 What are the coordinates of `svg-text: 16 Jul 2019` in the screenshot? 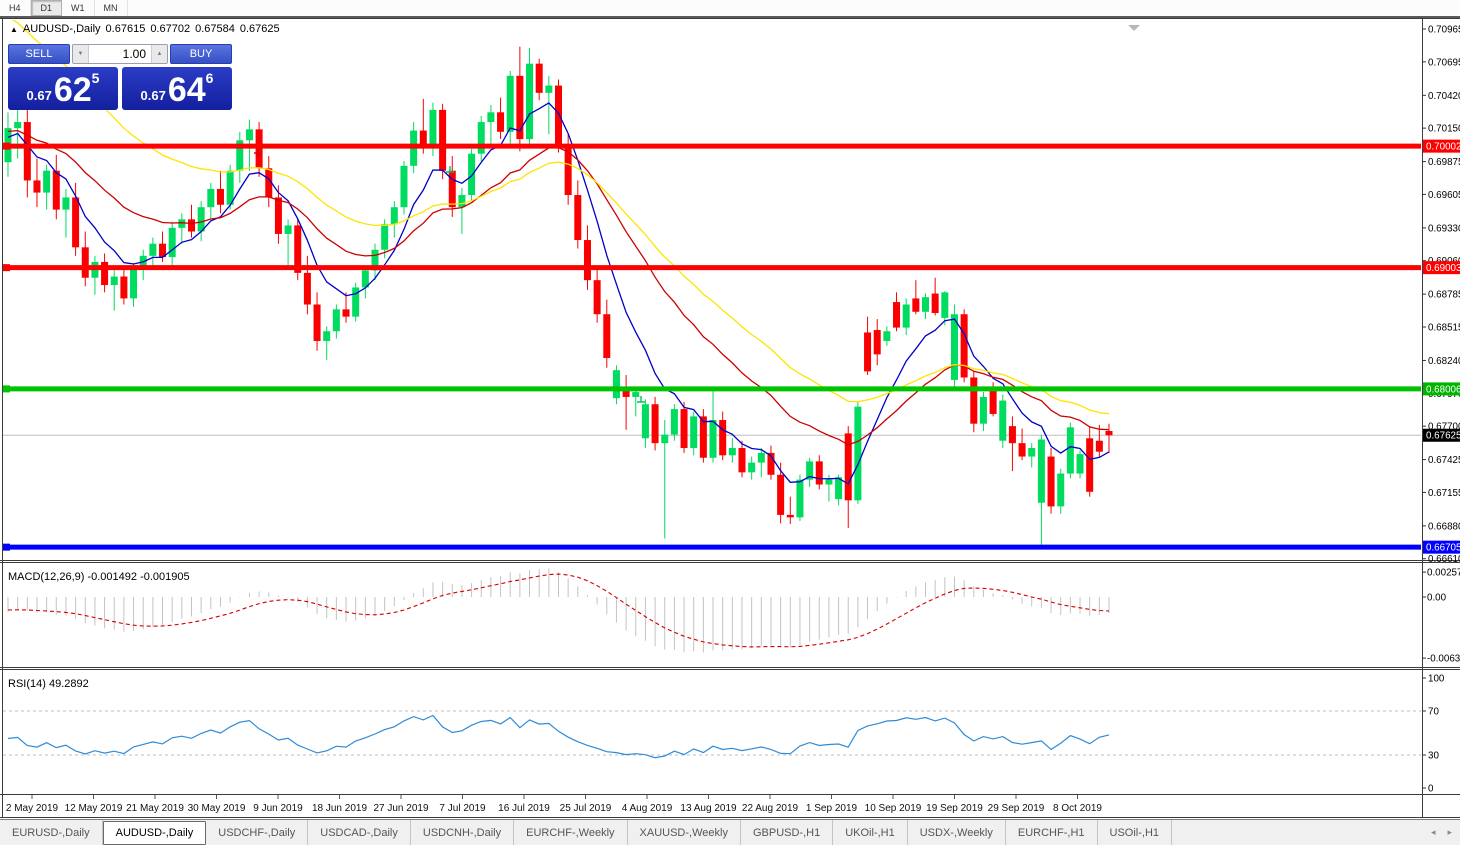 It's located at (524, 808).